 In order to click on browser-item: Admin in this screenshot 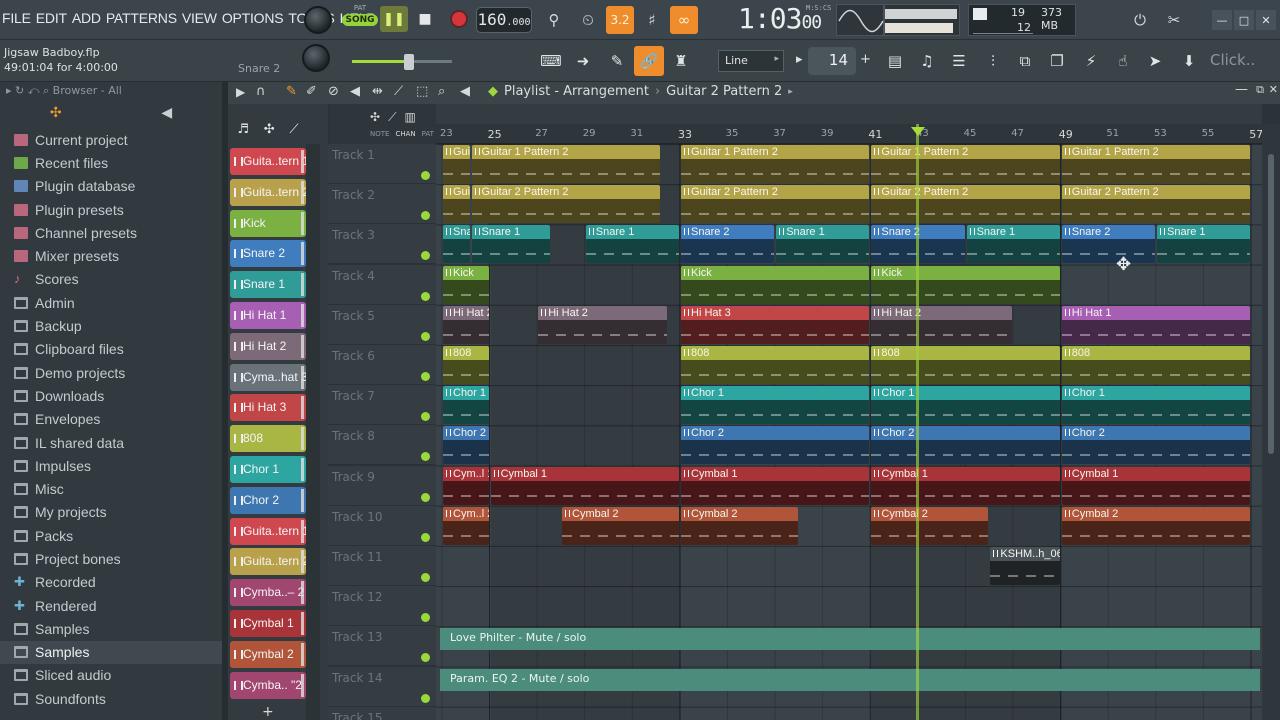, I will do `click(111, 302)`.